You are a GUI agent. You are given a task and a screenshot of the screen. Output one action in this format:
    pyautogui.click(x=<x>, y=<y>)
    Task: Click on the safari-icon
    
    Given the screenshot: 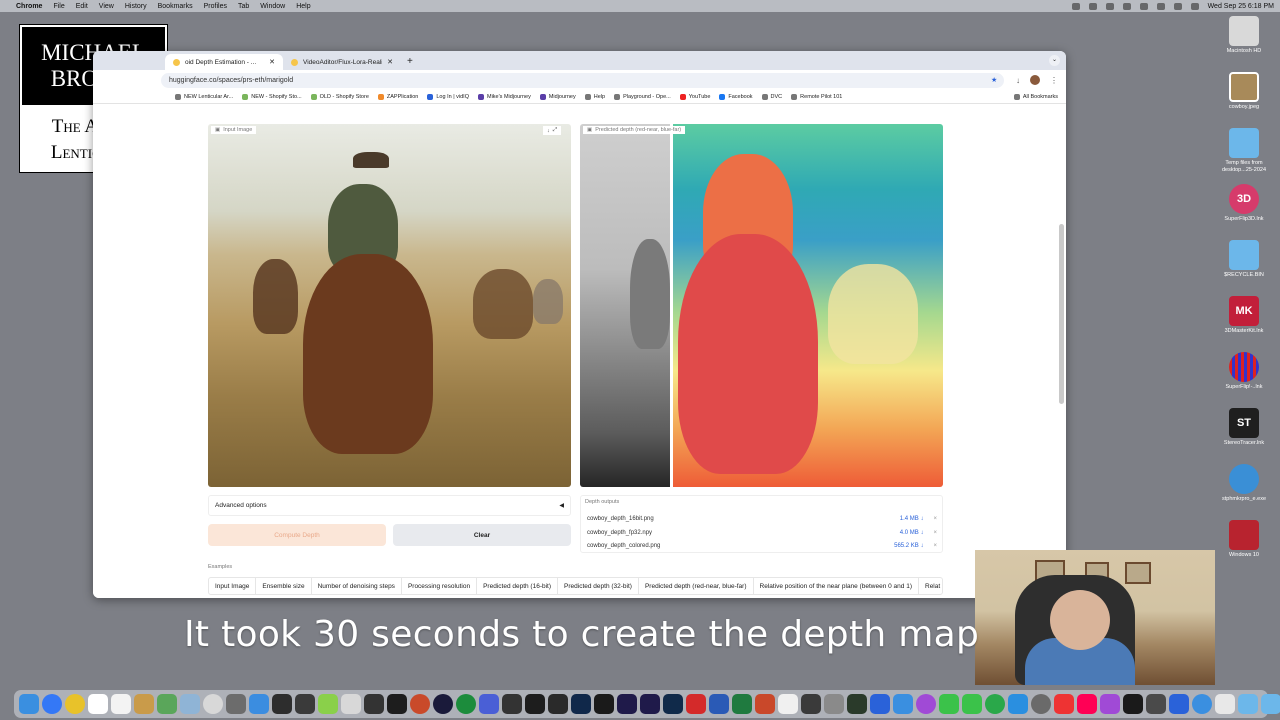 What is the action you would take?
    pyautogui.click(x=52, y=704)
    